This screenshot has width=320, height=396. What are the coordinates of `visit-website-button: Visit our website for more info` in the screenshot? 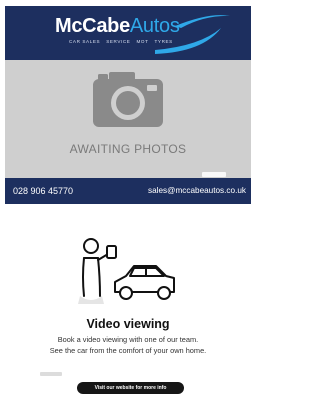 It's located at (130, 388).